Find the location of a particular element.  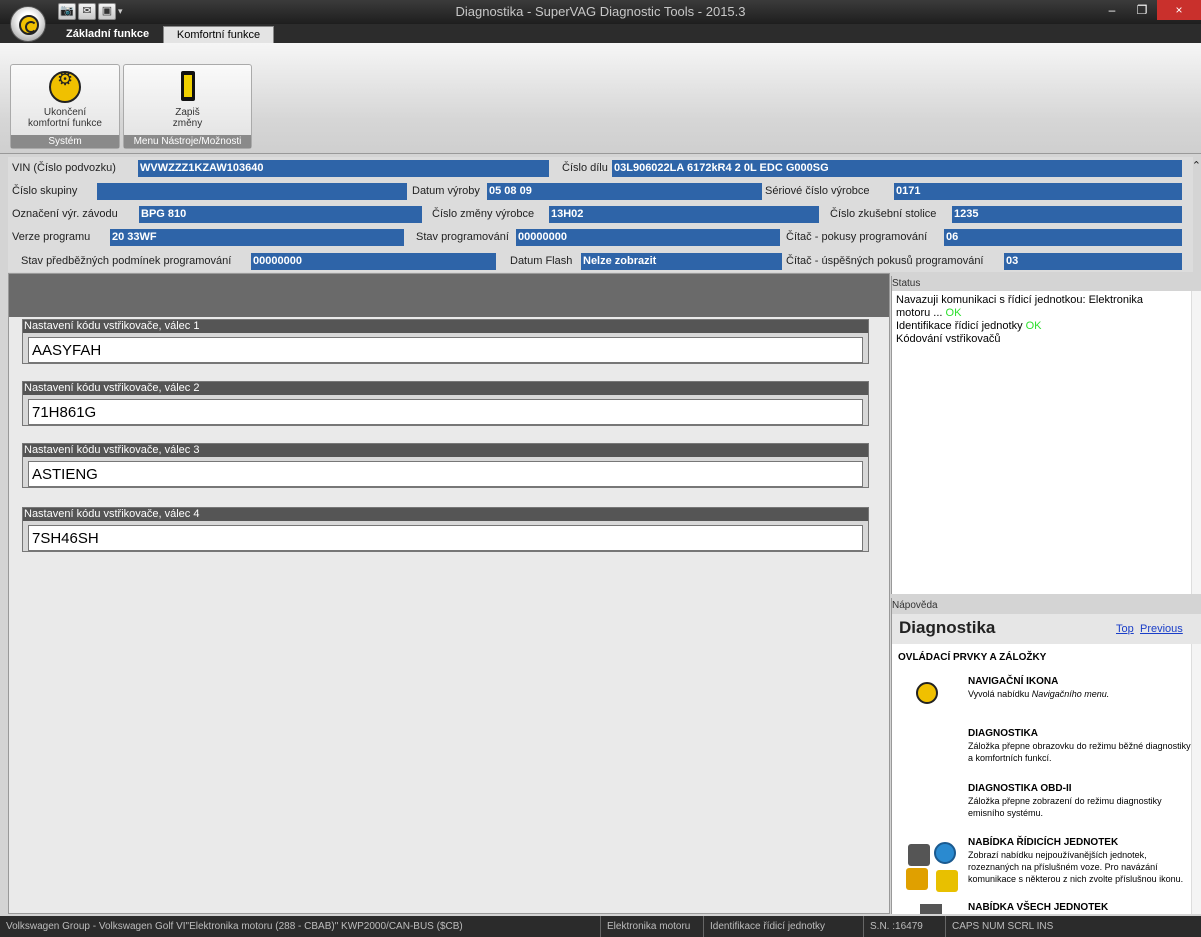

plant-label: Označení výr. závodu is located at coordinates (65, 214).